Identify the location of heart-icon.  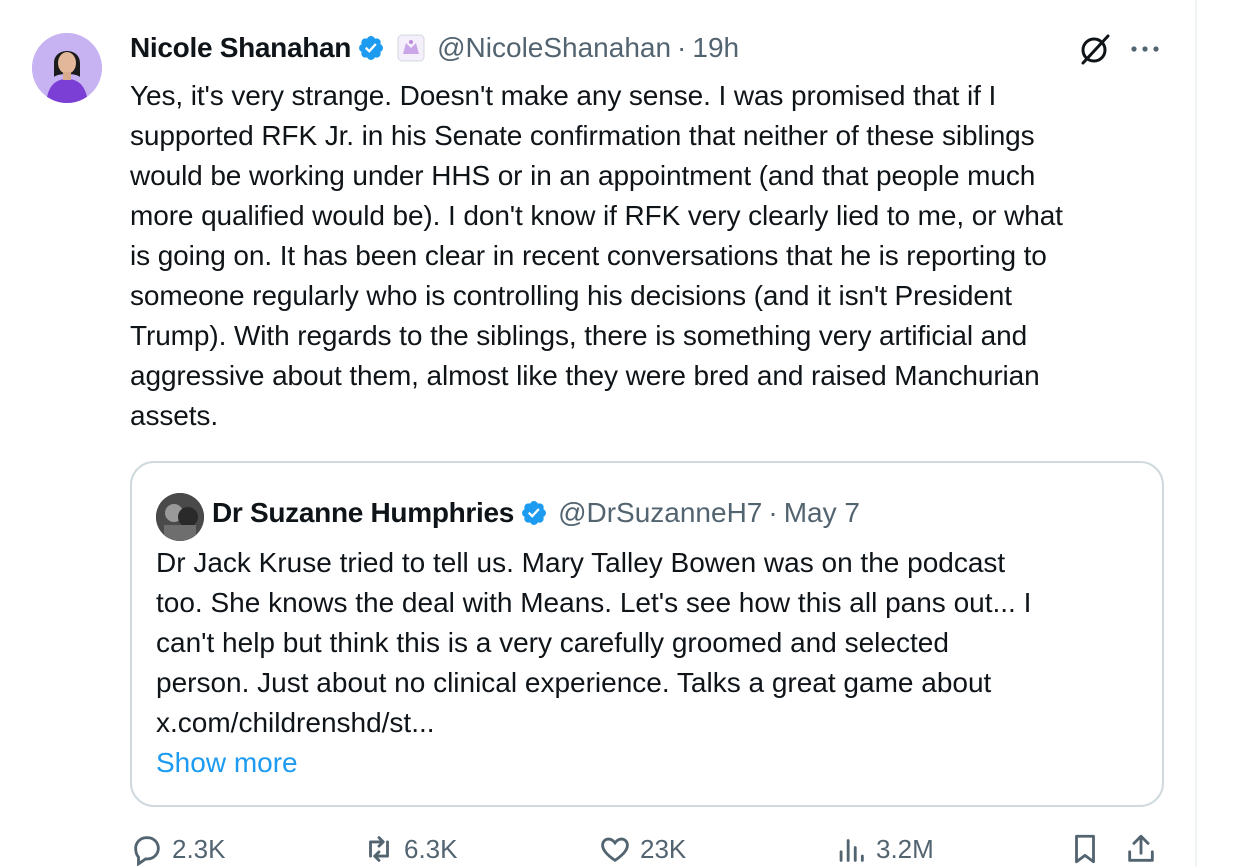
(615, 849).